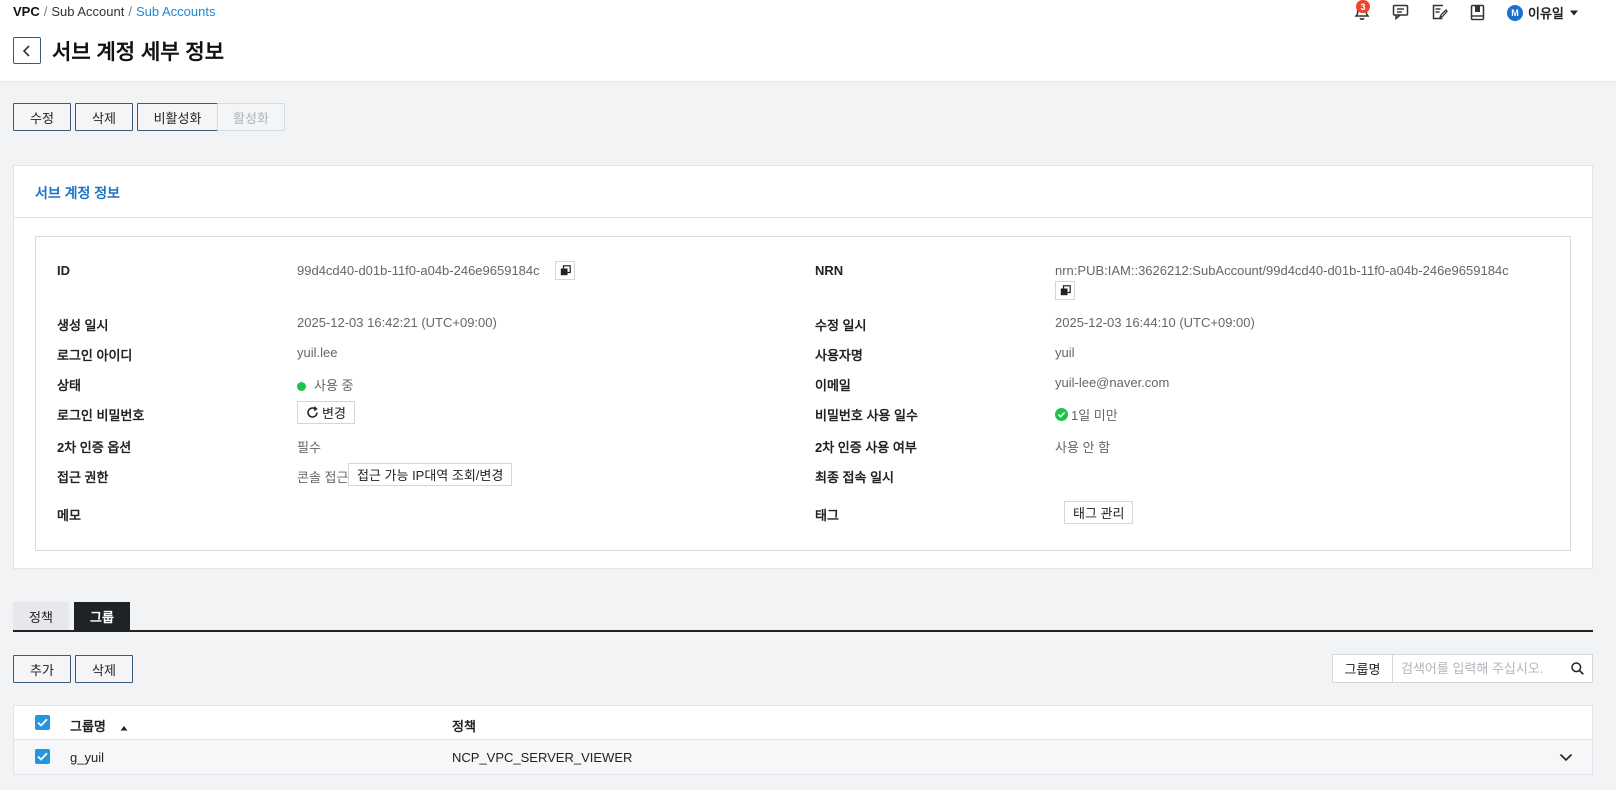 This screenshot has width=1616, height=790. I want to click on row-checkbox, so click(42, 756).